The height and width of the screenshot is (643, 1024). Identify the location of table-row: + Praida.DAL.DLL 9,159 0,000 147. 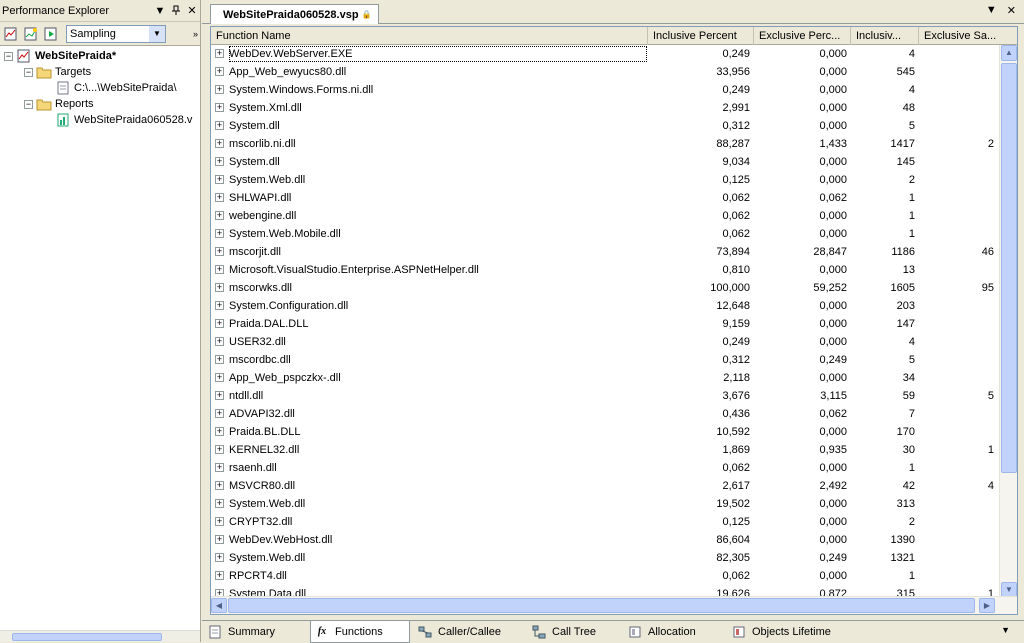
(604, 324).